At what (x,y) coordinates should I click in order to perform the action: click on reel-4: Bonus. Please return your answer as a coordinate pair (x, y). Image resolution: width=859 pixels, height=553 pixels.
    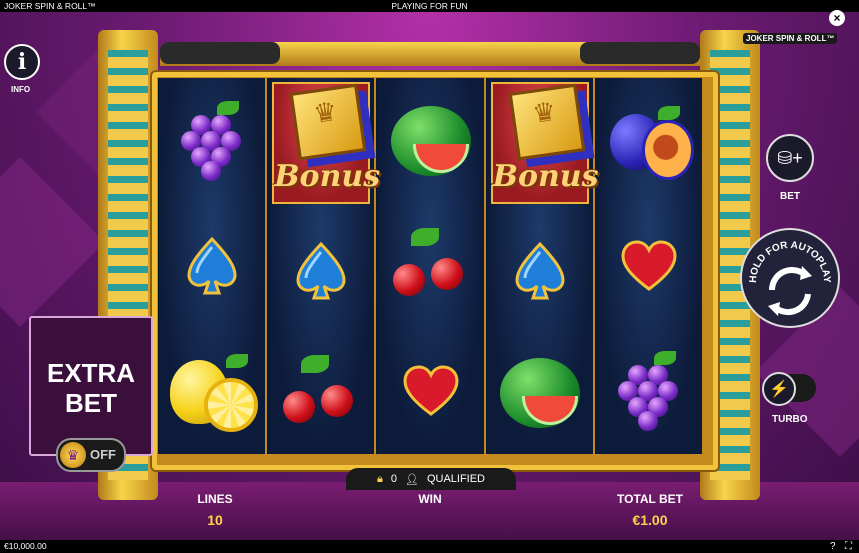
    Looking at the image, I should click on (542, 266).